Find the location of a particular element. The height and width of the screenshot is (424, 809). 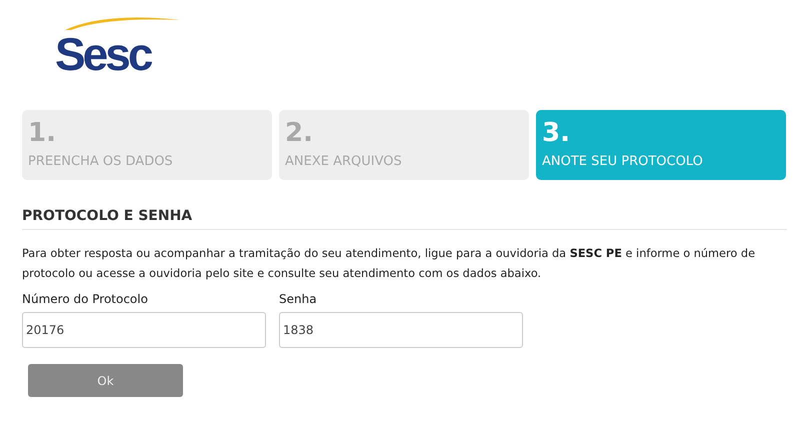

section-title: PROTOCOLO E SENHA is located at coordinates (404, 219).